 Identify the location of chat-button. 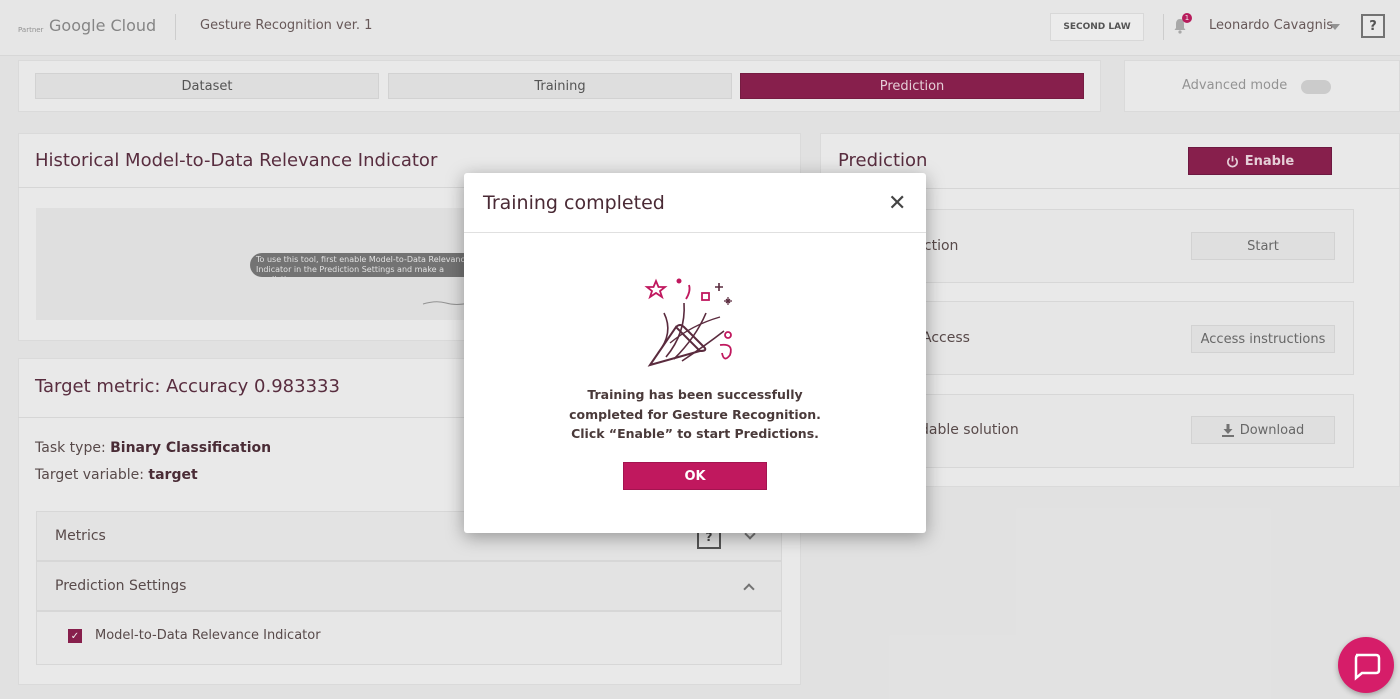
(1366, 665).